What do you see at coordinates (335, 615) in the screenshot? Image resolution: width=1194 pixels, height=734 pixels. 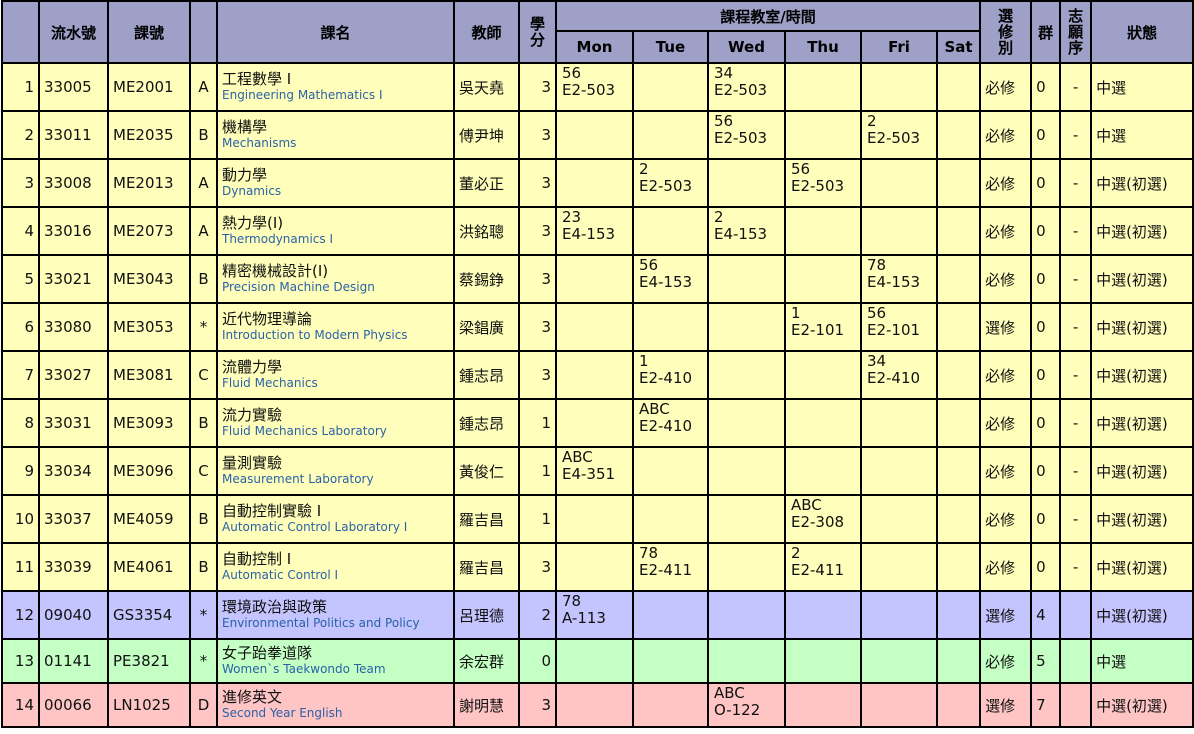 I see `course-name-cell: 環境政治與政策 Environmental Politics and Policy` at bounding box center [335, 615].